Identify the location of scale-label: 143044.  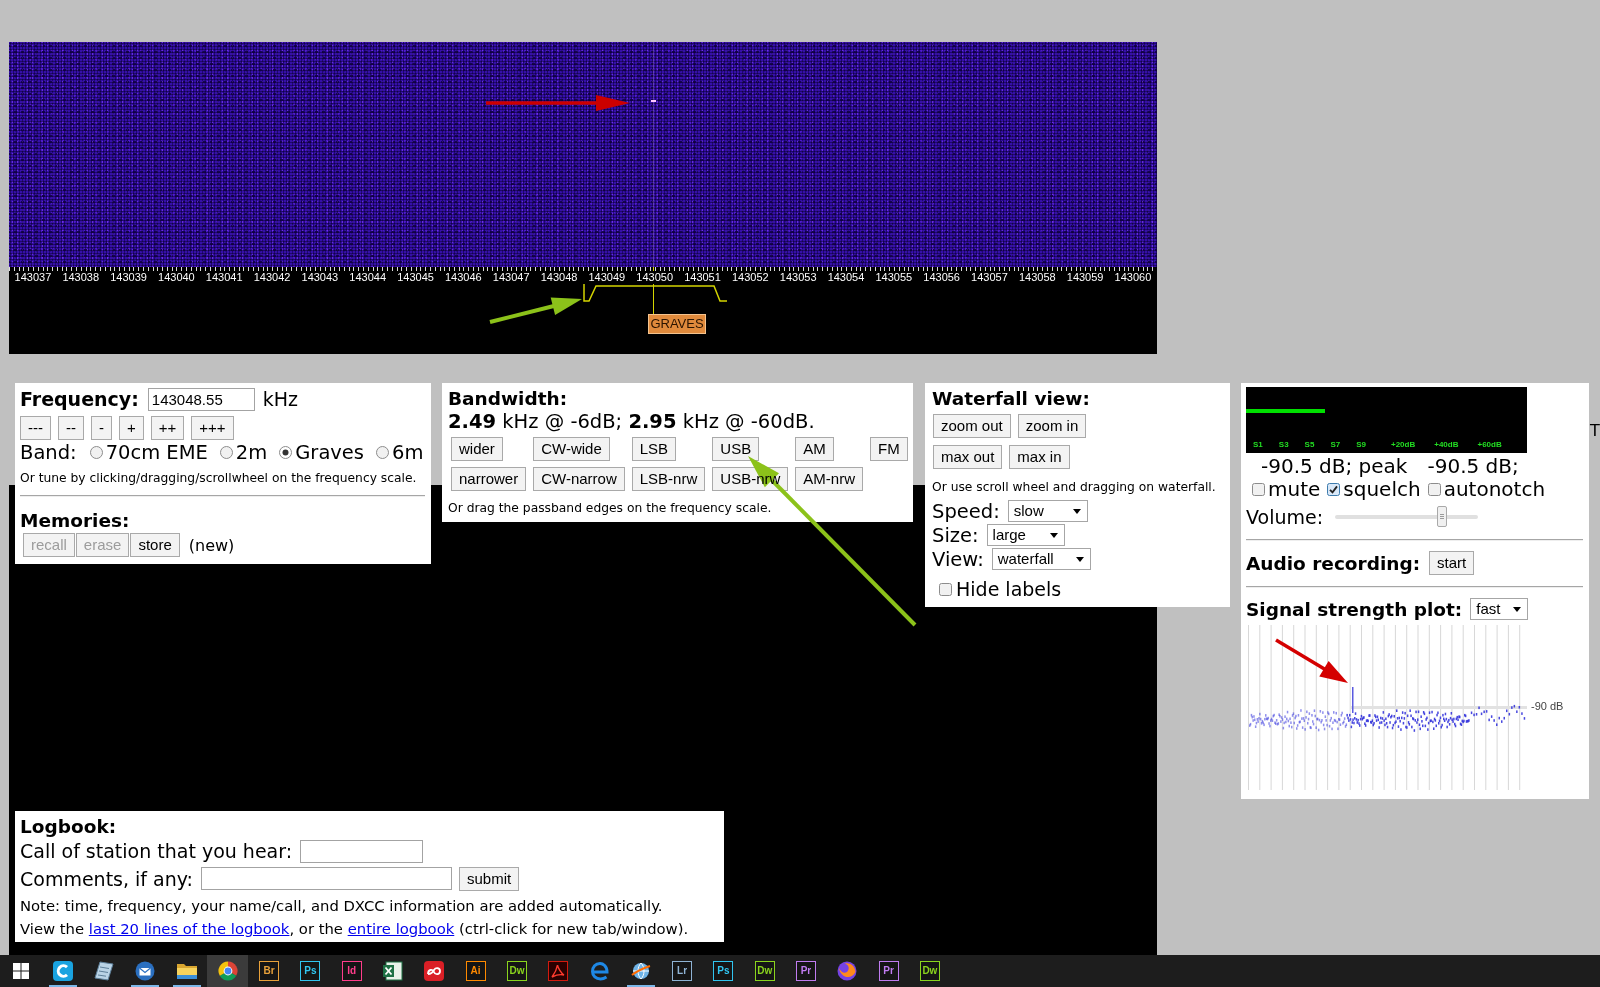
(368, 277).